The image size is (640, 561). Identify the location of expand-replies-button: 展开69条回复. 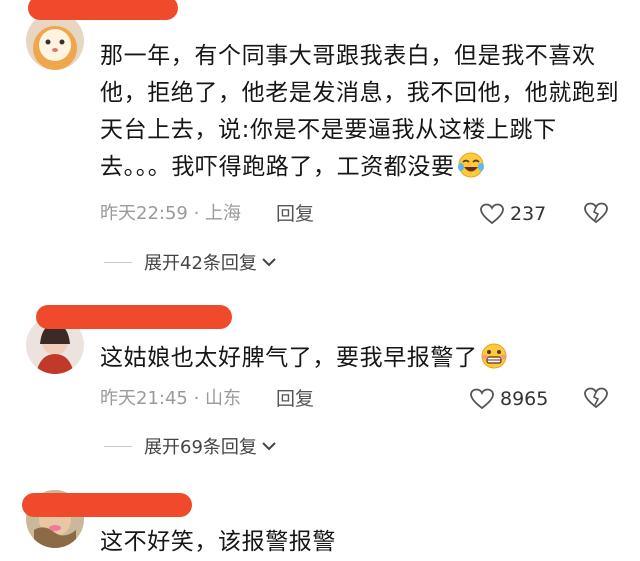
(190, 446).